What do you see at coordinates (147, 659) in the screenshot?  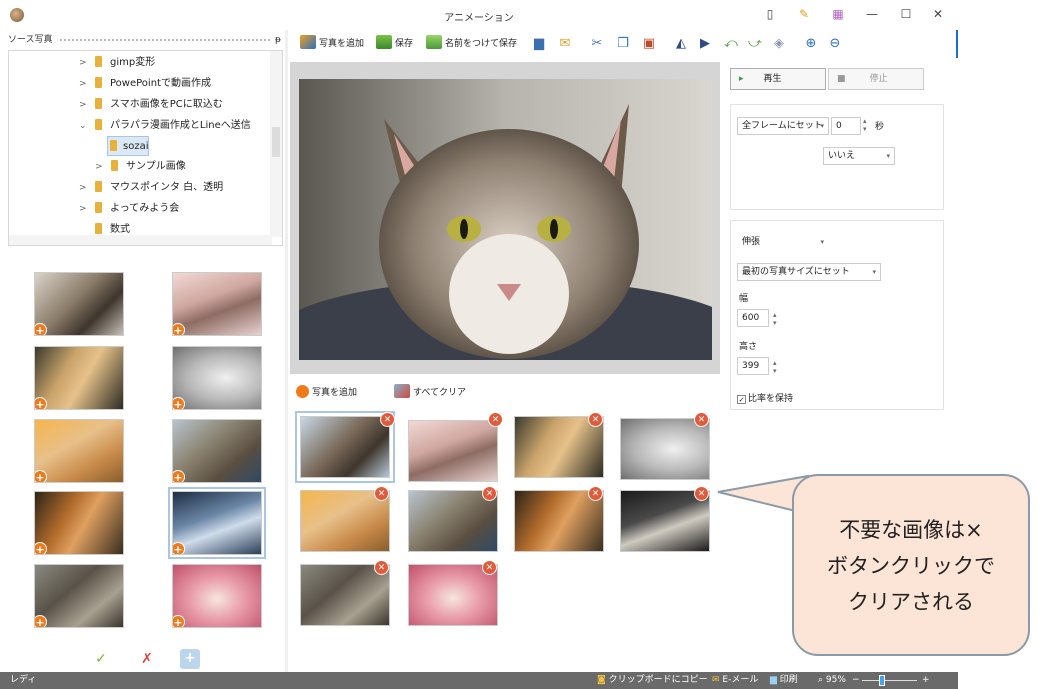 I see `uncheck-icon: ✗` at bounding box center [147, 659].